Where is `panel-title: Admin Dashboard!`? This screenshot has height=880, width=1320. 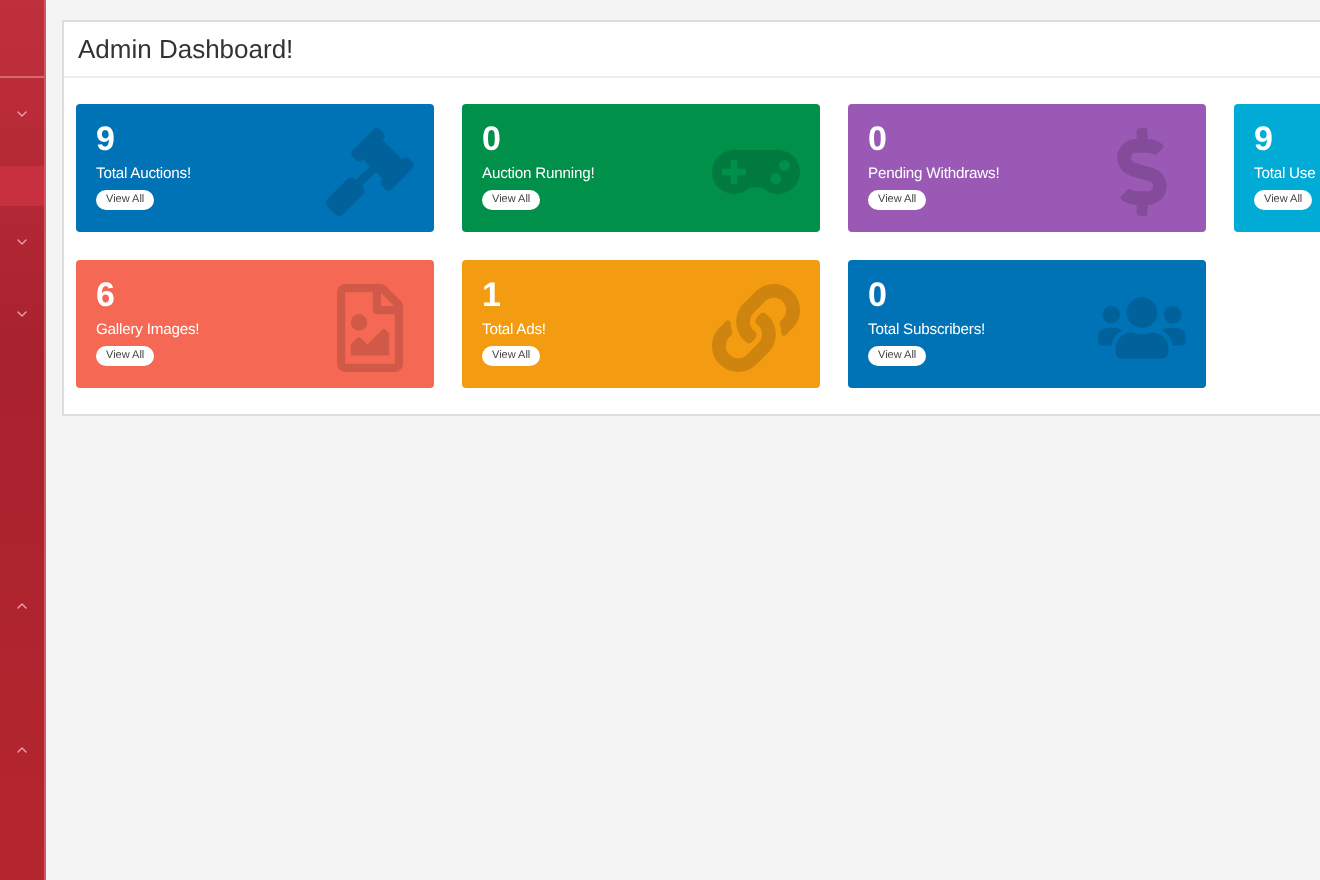 panel-title: Admin Dashboard! is located at coordinates (692, 50).